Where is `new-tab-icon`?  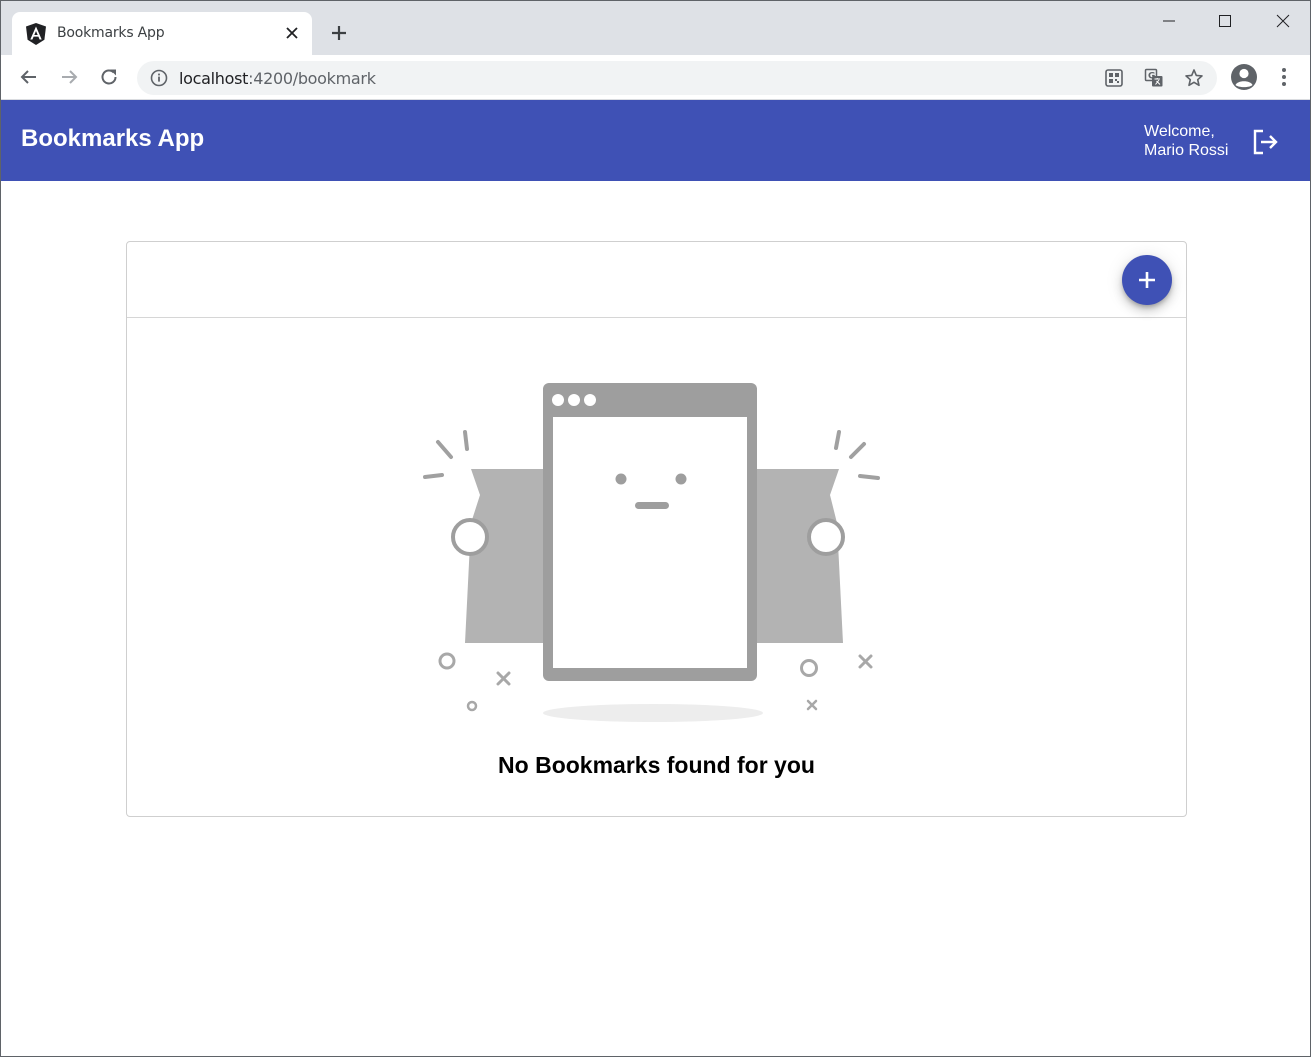
new-tab-icon is located at coordinates (339, 33).